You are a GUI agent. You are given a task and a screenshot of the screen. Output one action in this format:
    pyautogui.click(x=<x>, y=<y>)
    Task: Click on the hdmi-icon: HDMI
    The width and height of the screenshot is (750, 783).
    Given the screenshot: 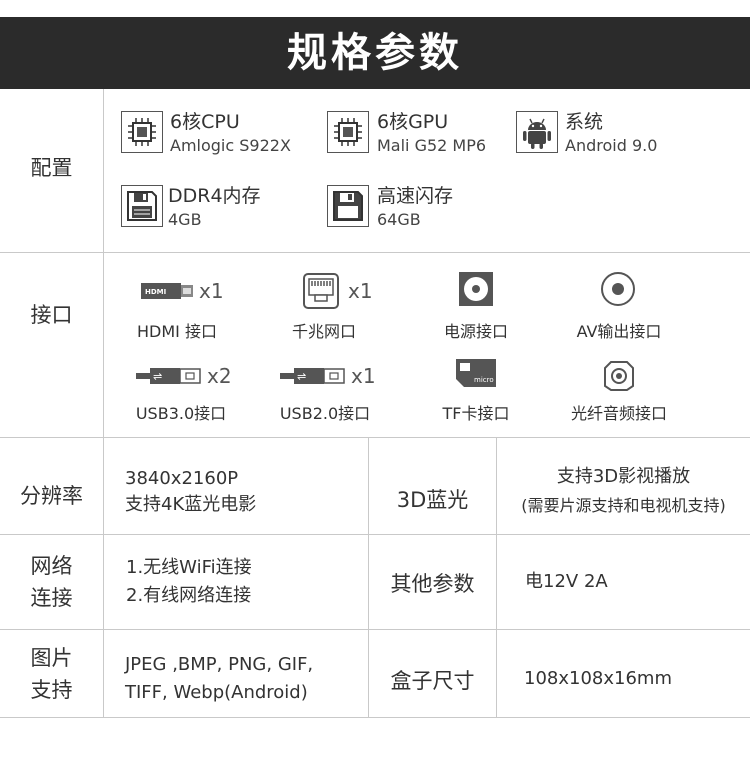 What is the action you would take?
    pyautogui.click(x=167, y=291)
    